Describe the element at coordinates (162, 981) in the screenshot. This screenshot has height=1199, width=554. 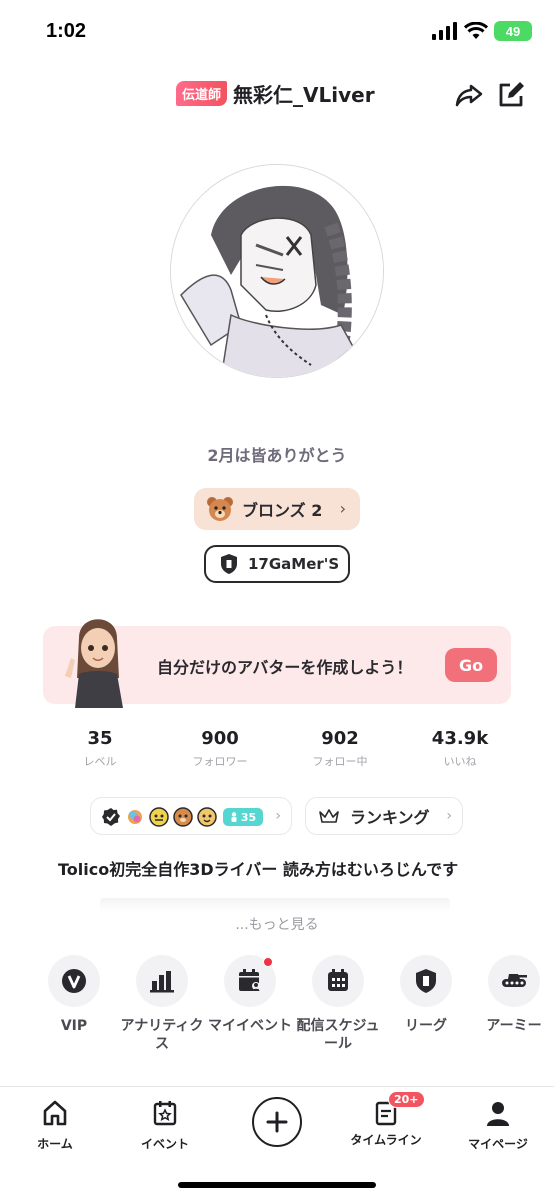
I see `analytics-icon` at that location.